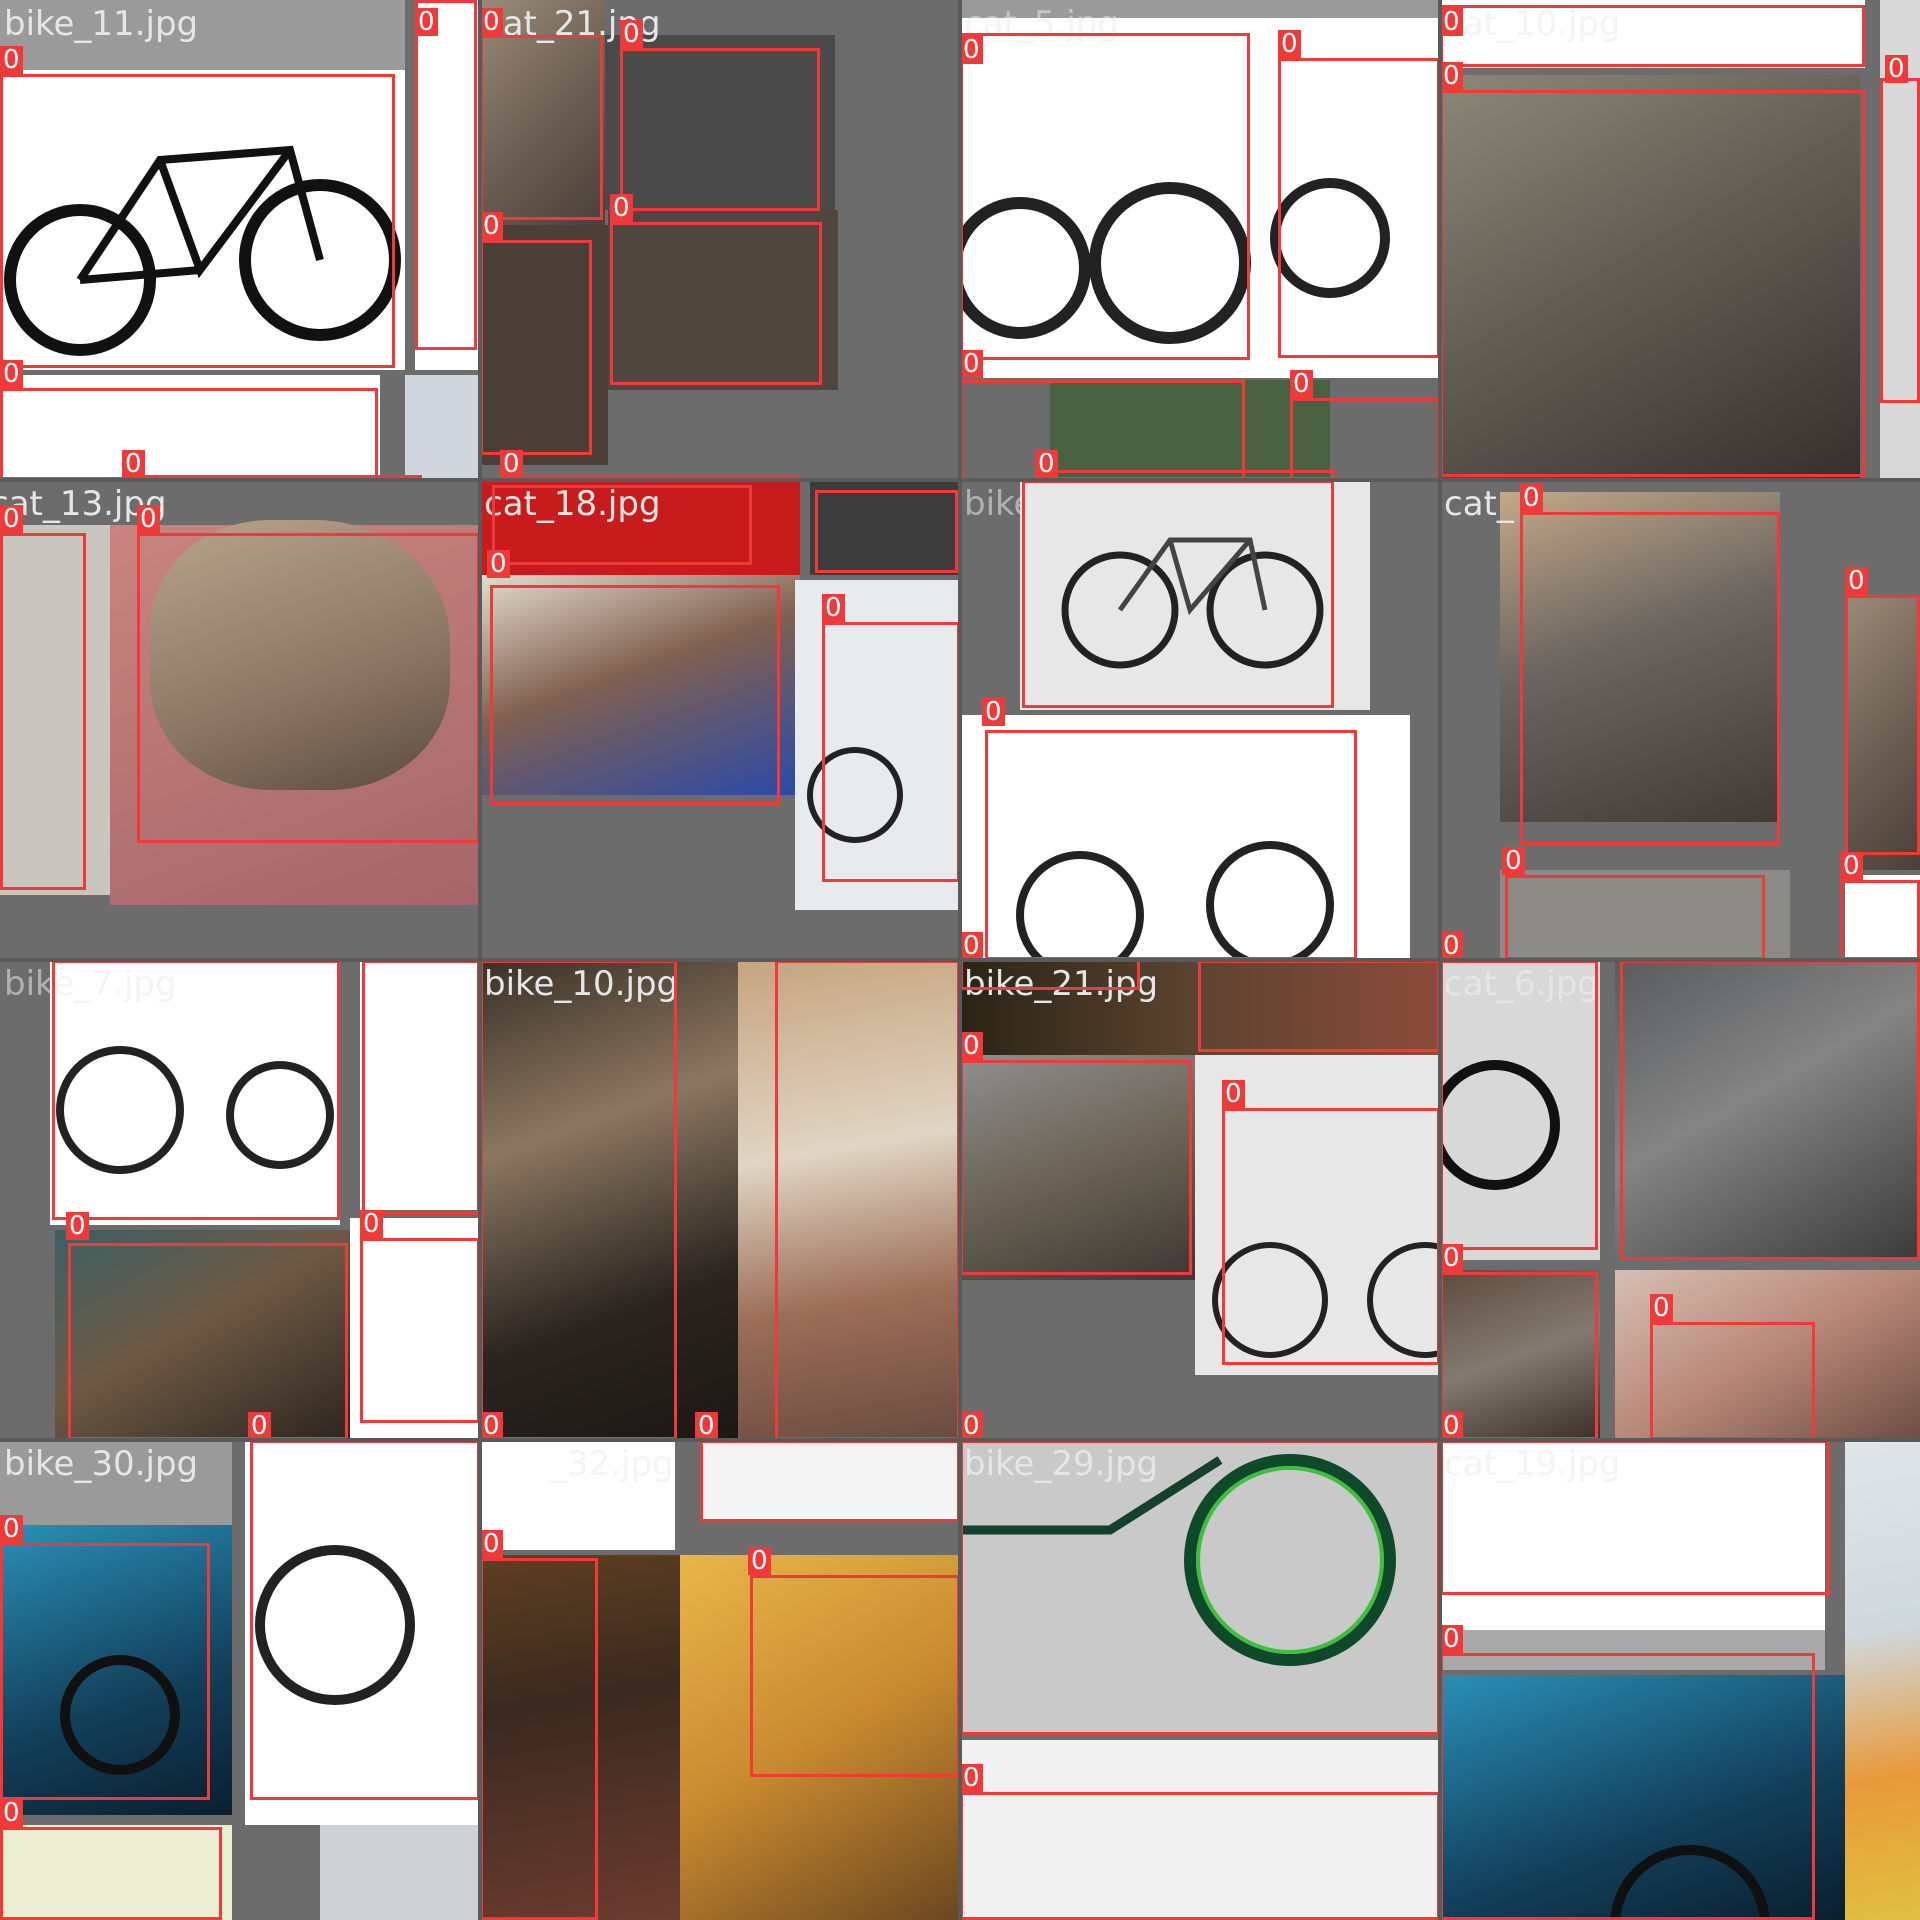 This screenshot has width=1920, height=1920. Describe the element at coordinates (400, 1872) in the screenshot. I see `photo-strip` at that location.